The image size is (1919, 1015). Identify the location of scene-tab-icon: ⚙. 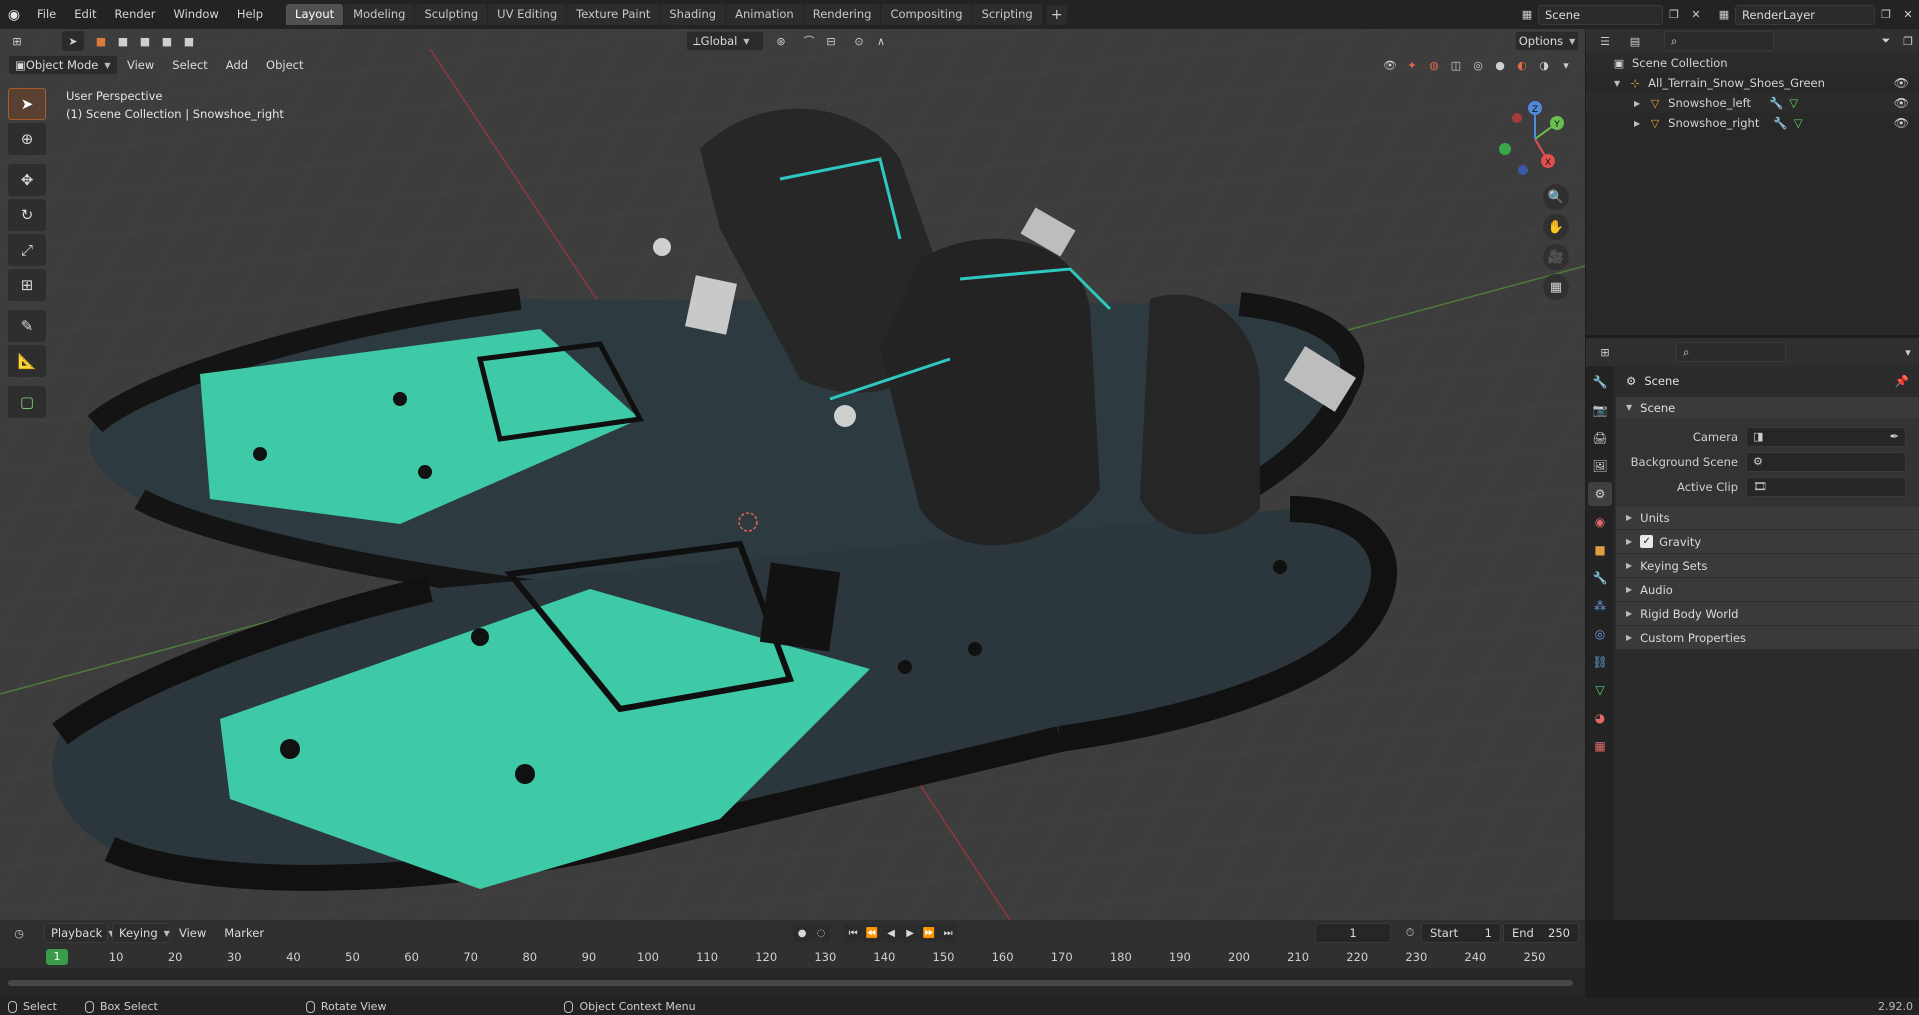
(1600, 494).